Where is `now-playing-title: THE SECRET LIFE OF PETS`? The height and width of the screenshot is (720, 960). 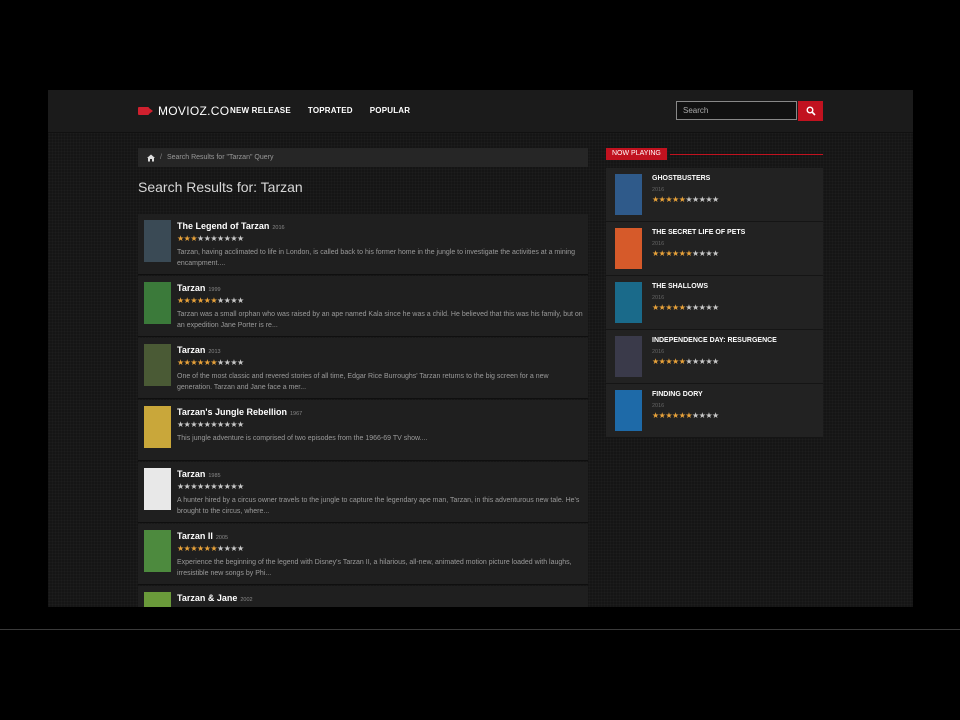
now-playing-title: THE SECRET LIFE OF PETS is located at coordinates (698, 232).